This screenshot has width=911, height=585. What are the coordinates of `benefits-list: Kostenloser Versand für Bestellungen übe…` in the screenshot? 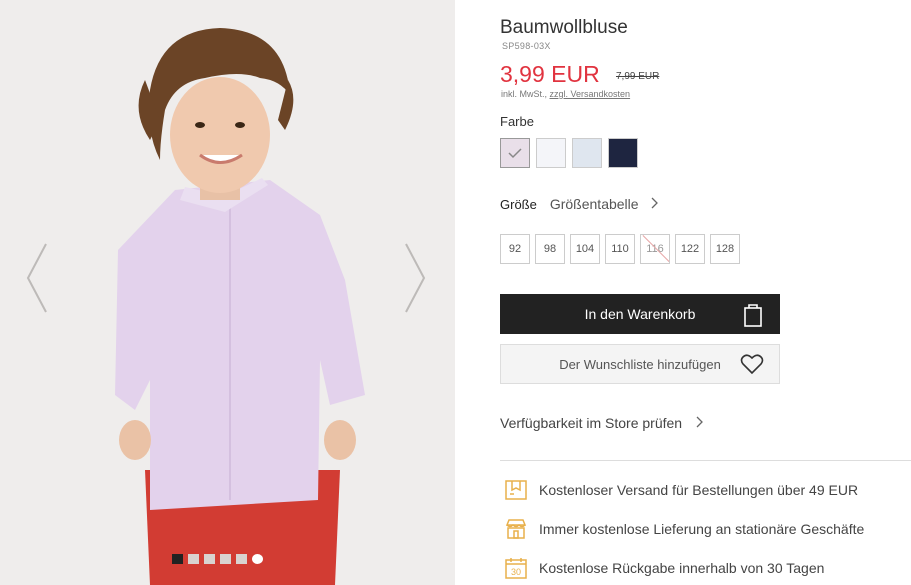 It's located at (684, 531).